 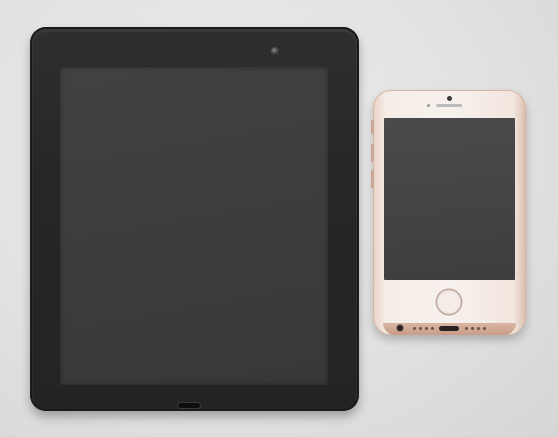 What do you see at coordinates (449, 199) in the screenshot?
I see `phone-screen` at bounding box center [449, 199].